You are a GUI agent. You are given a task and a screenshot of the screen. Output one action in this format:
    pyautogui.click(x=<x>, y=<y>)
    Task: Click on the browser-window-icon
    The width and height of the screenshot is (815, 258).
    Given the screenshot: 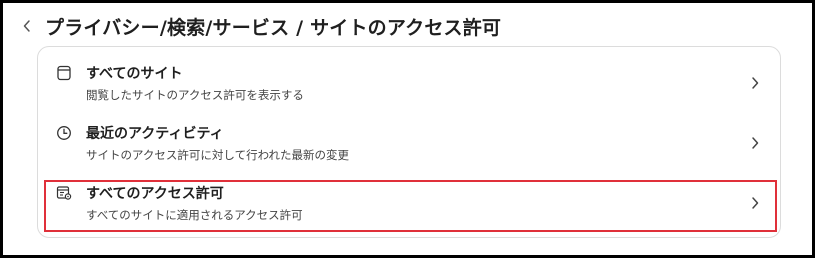 What is the action you would take?
    pyautogui.click(x=64, y=73)
    